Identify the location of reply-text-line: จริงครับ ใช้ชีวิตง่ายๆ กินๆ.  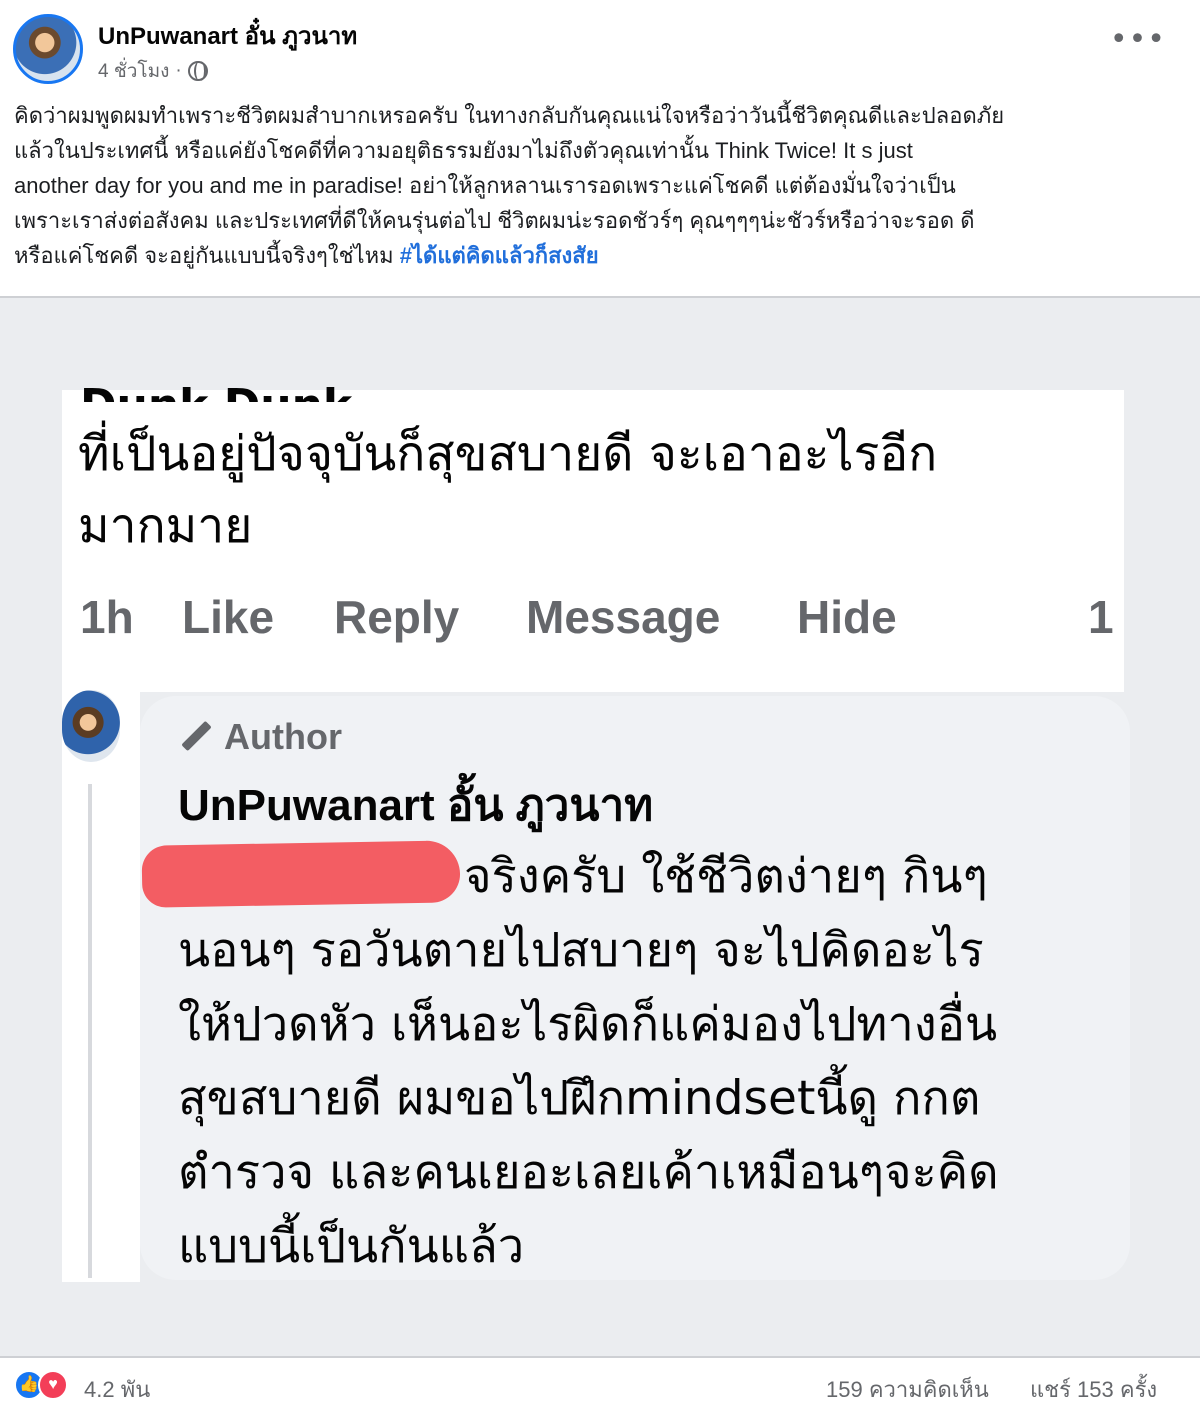
(653, 877).